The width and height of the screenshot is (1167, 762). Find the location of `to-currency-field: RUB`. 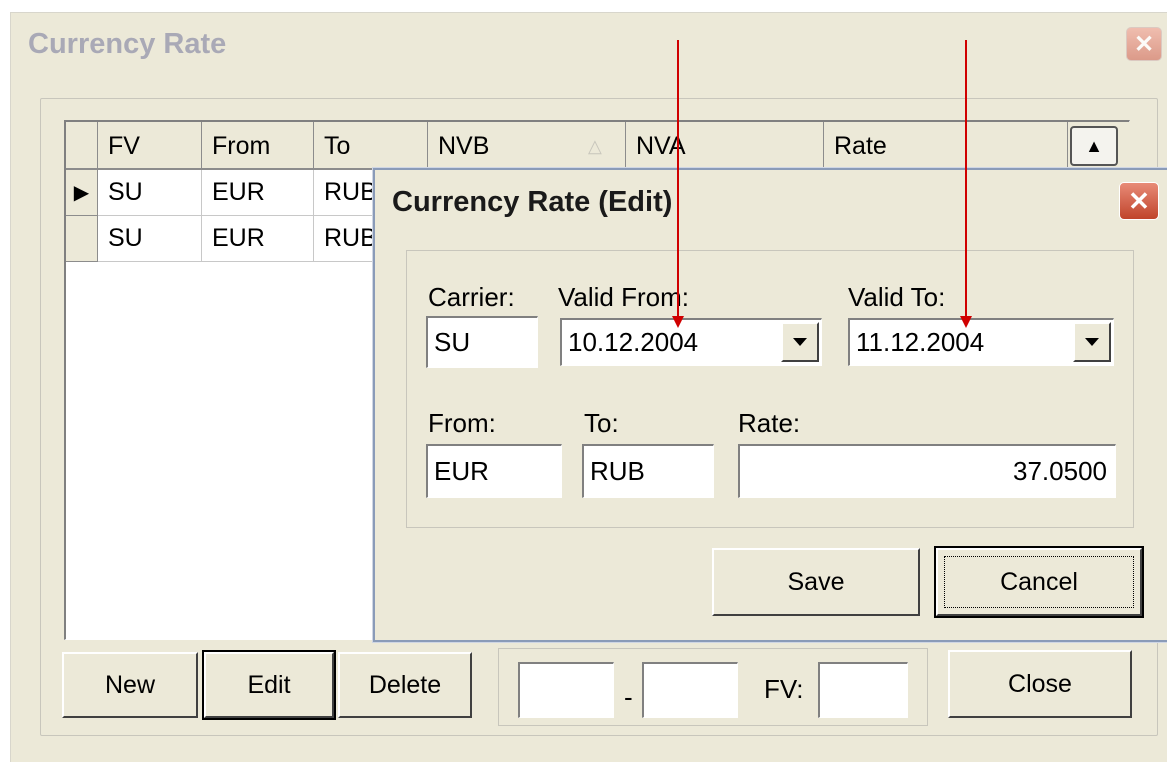

to-currency-field: RUB is located at coordinates (648, 471).